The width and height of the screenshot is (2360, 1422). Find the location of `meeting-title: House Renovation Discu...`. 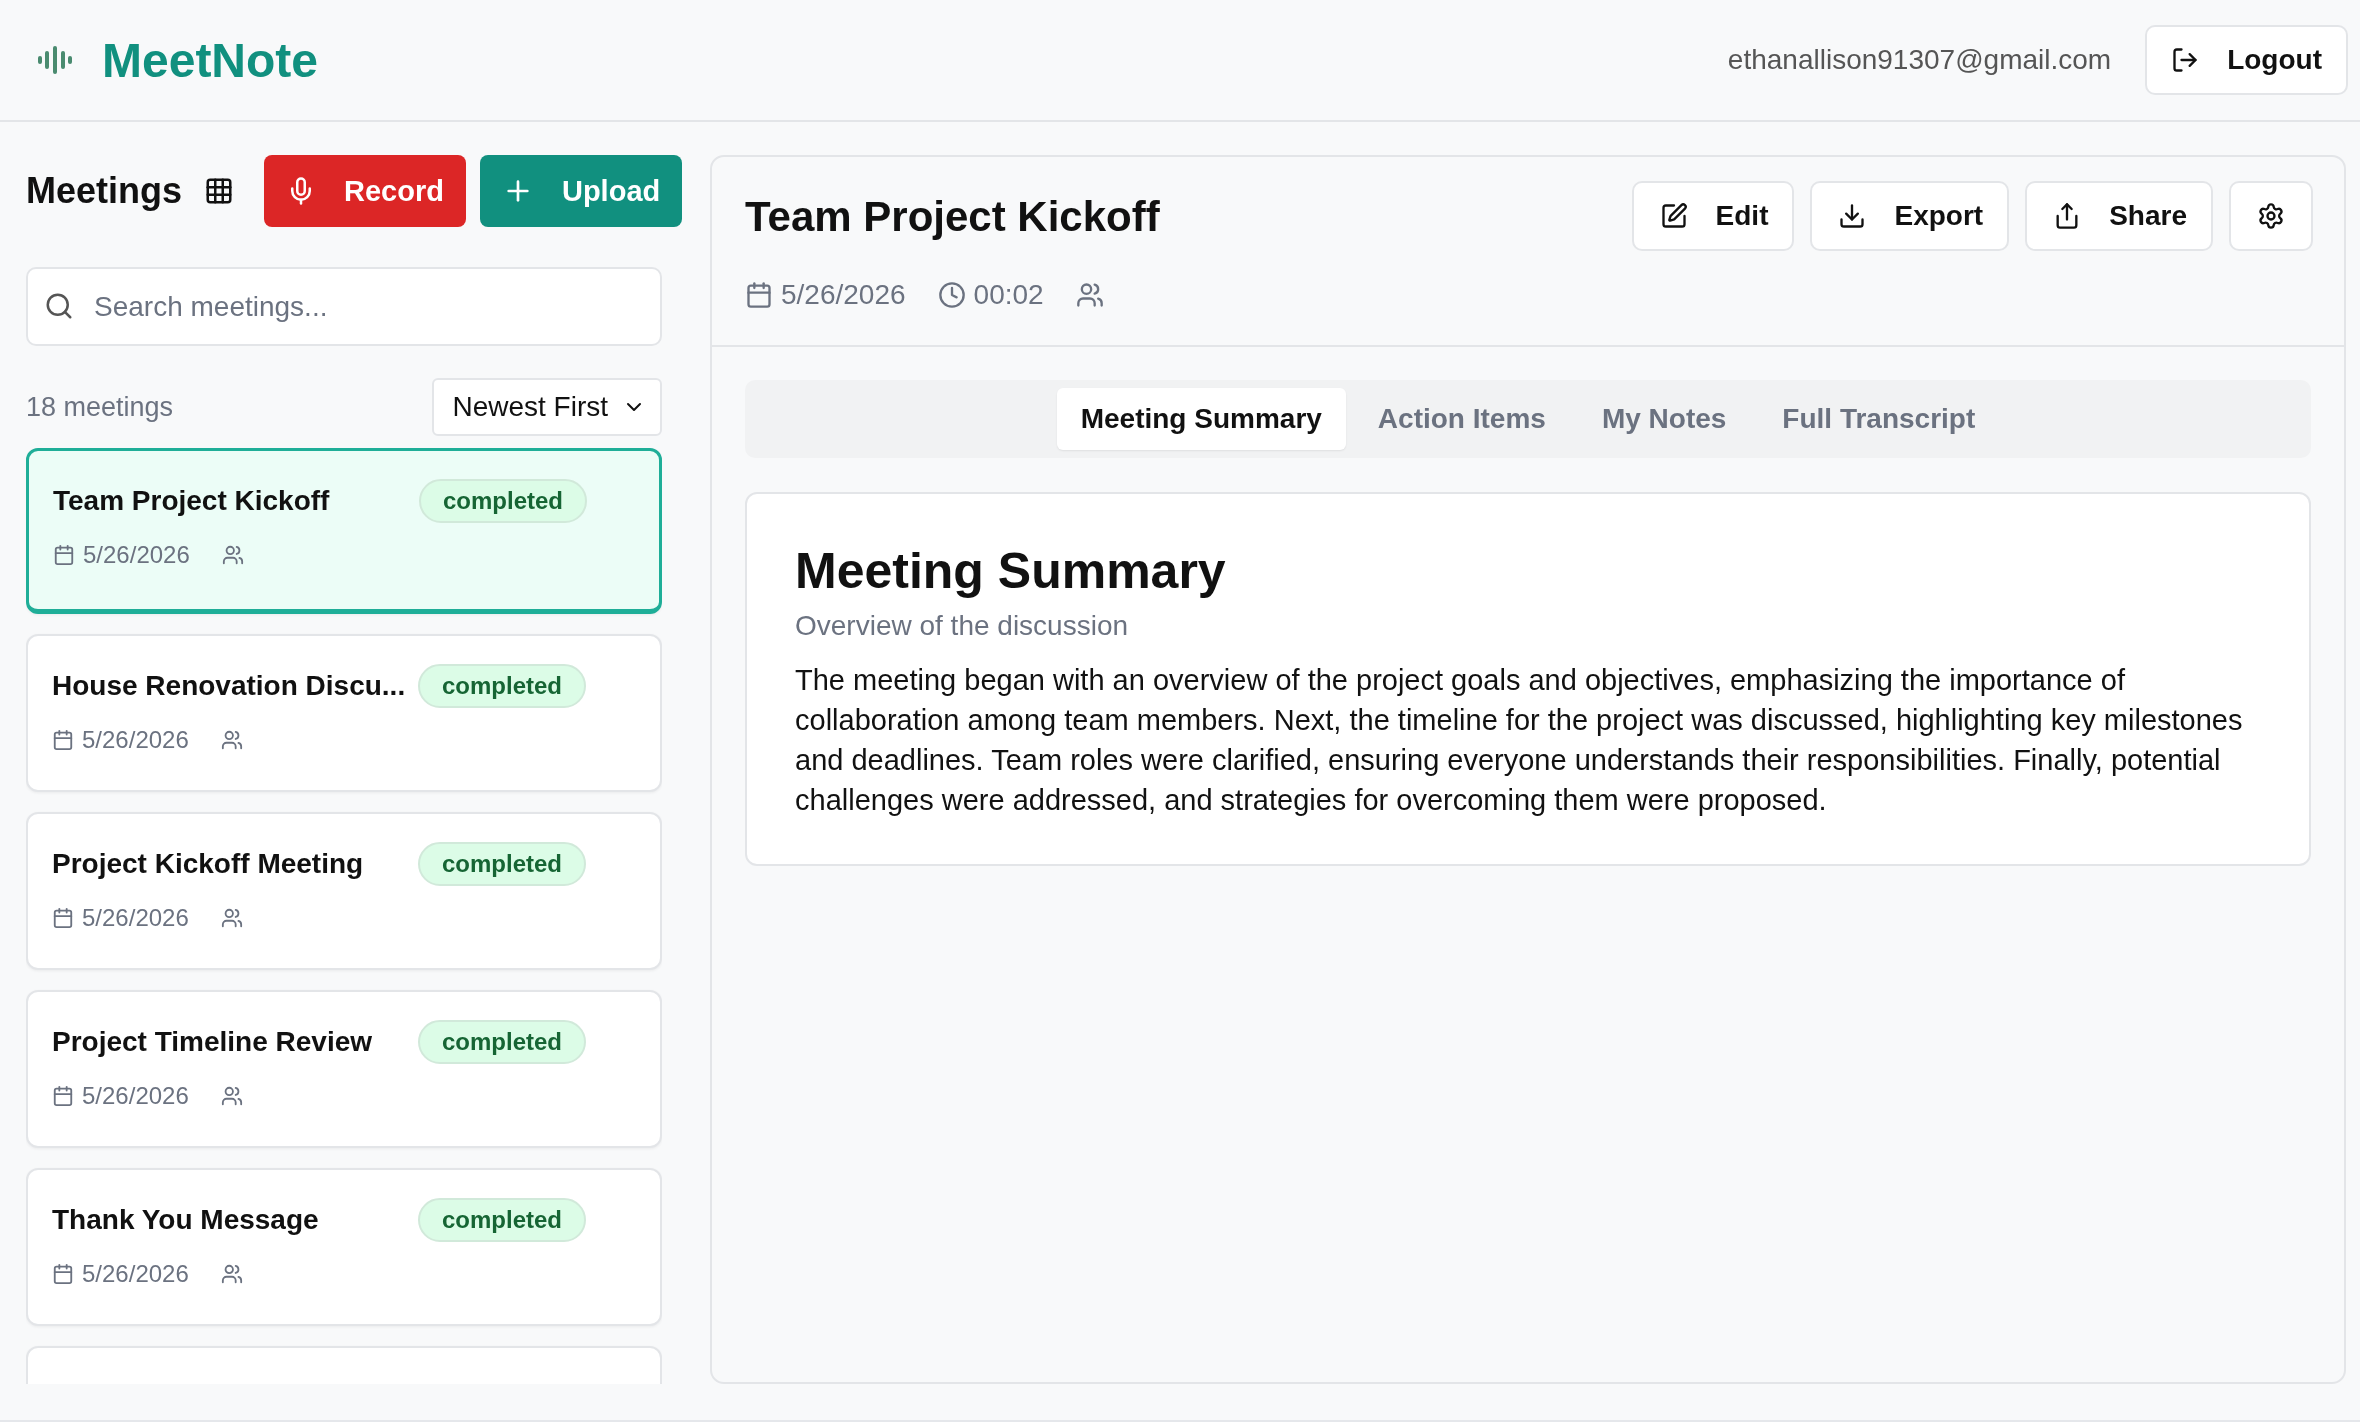

meeting-title: House Renovation Discu... is located at coordinates (229, 686).